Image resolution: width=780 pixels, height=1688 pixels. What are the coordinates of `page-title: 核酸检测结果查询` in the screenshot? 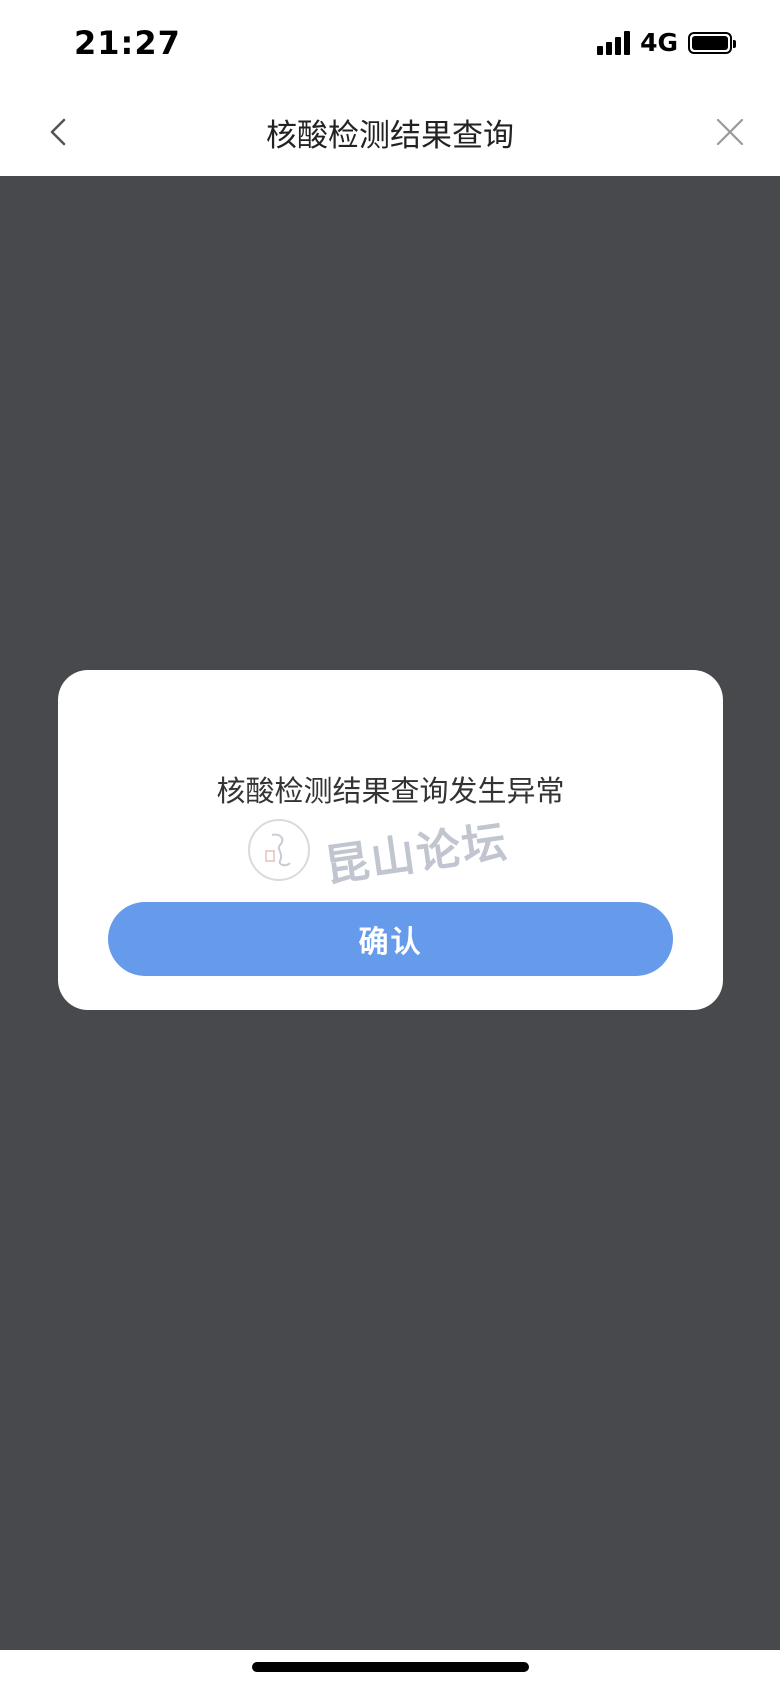 It's located at (390, 136).